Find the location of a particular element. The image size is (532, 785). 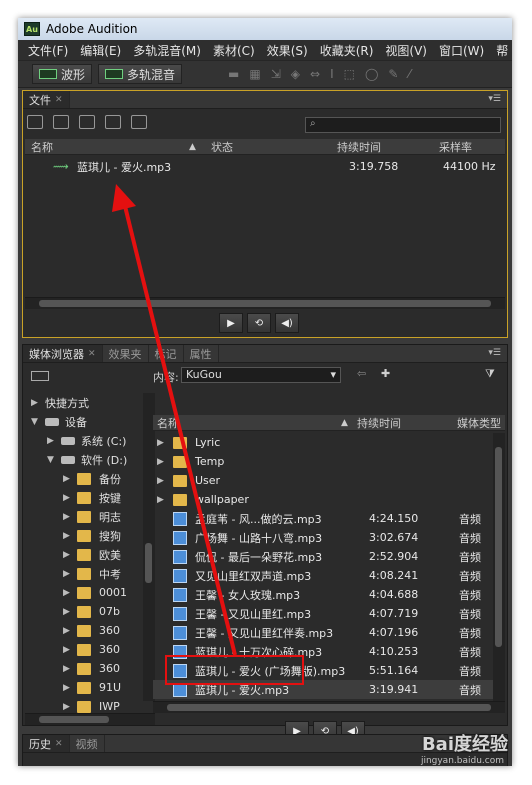

location-select: KuGou ▾ is located at coordinates (261, 375).